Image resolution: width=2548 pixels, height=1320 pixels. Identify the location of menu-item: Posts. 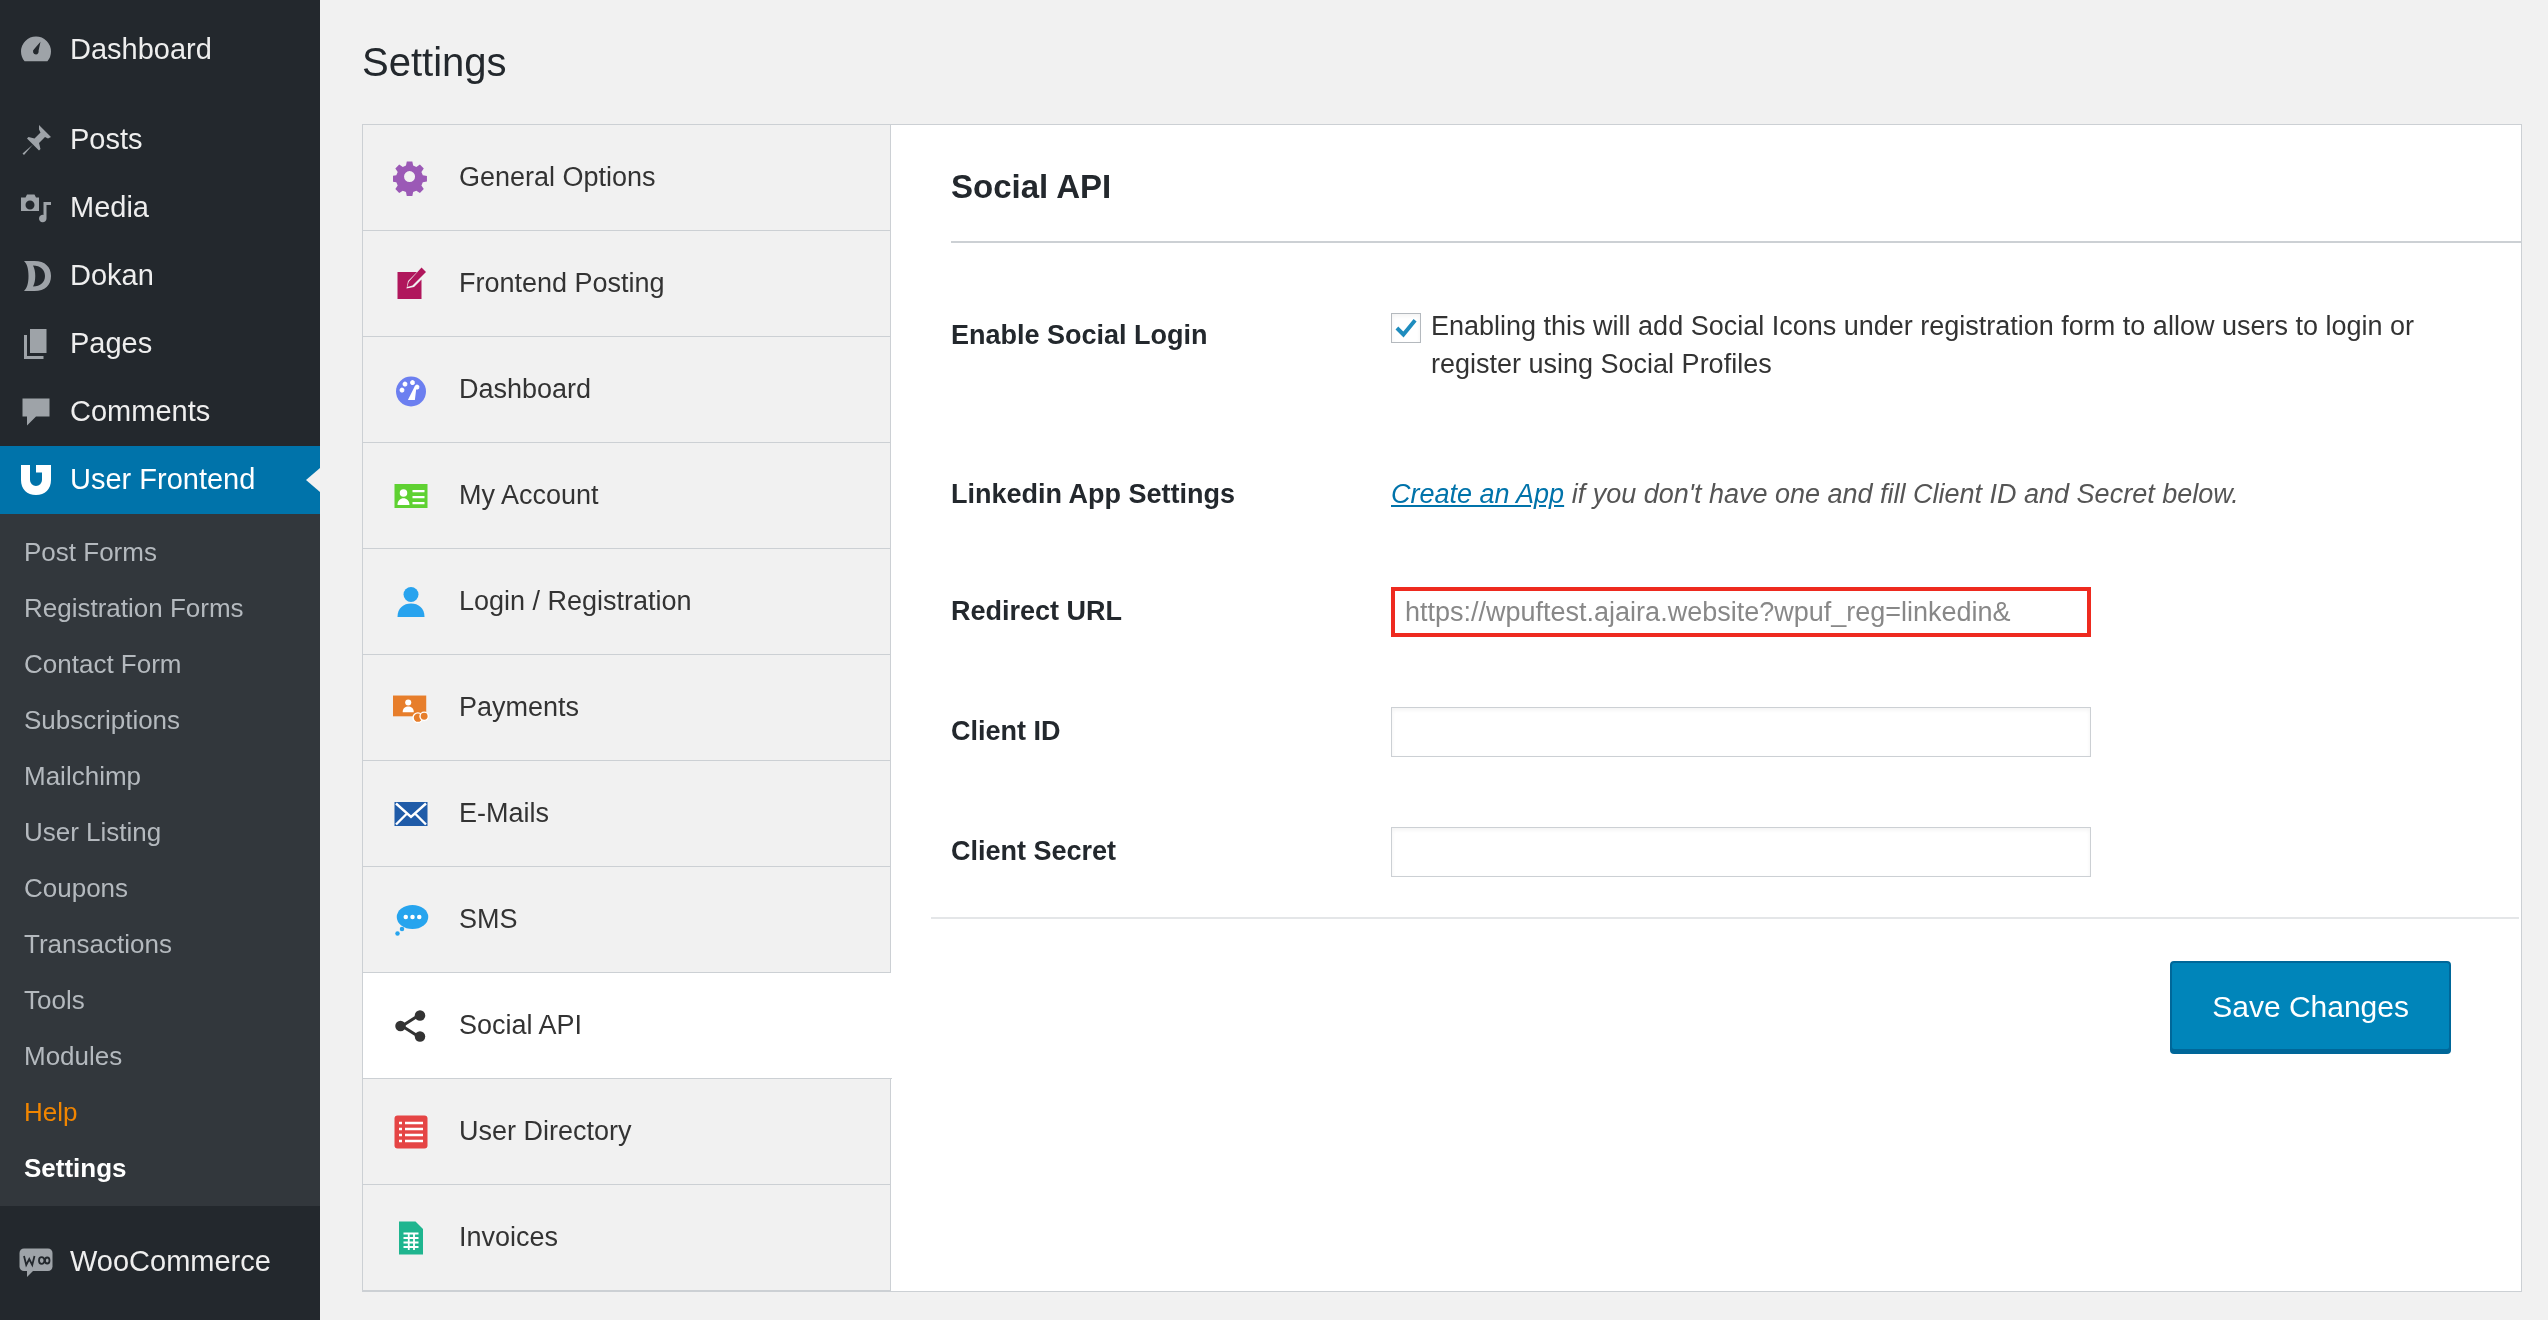
(160, 140).